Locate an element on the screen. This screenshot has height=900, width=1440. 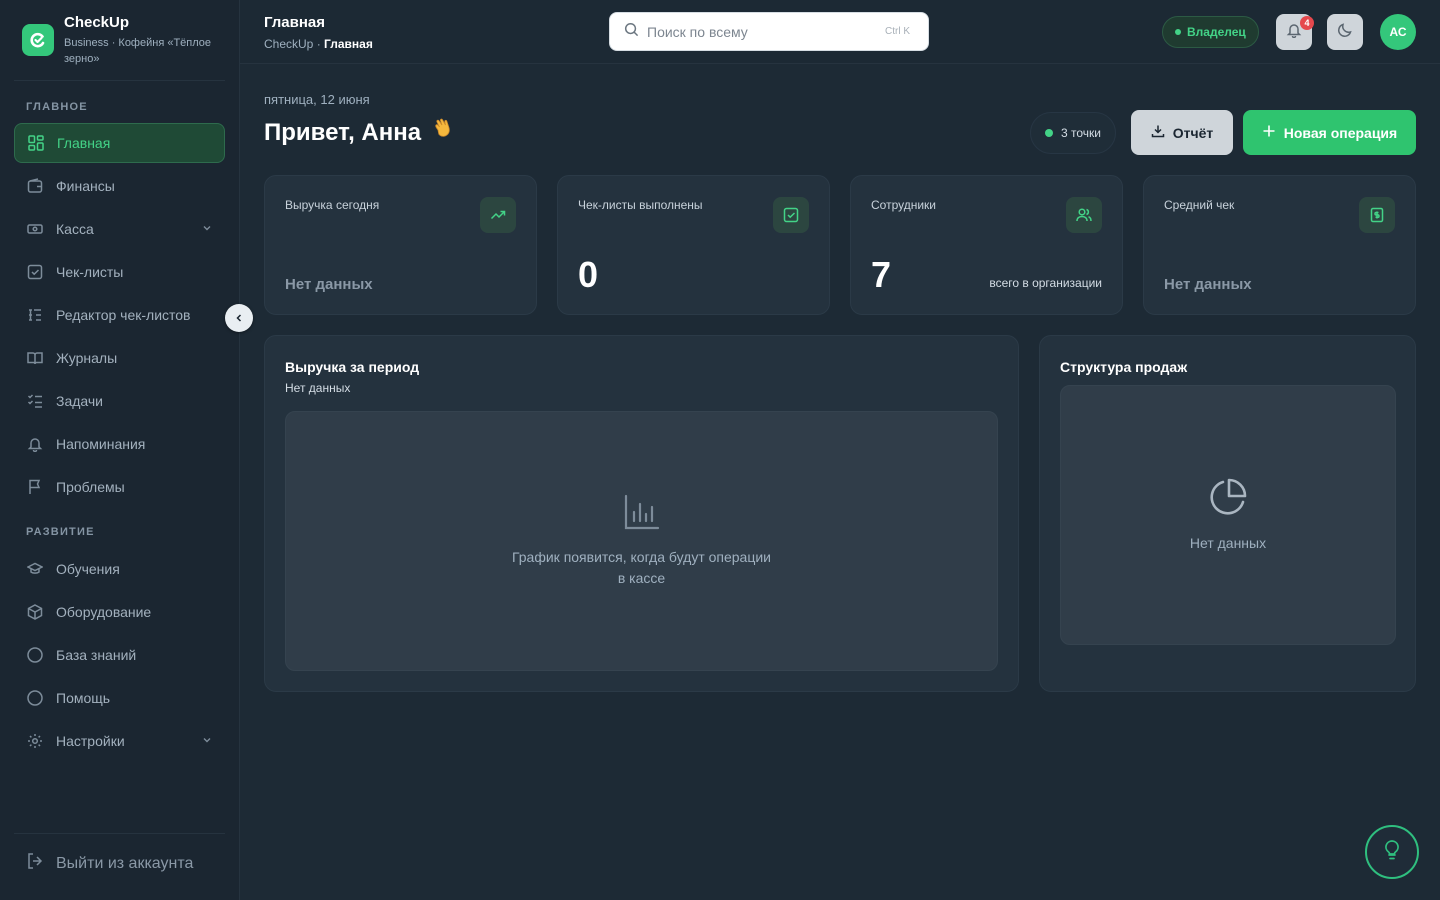
sidebar-item-label: Помощь is located at coordinates (83, 698).